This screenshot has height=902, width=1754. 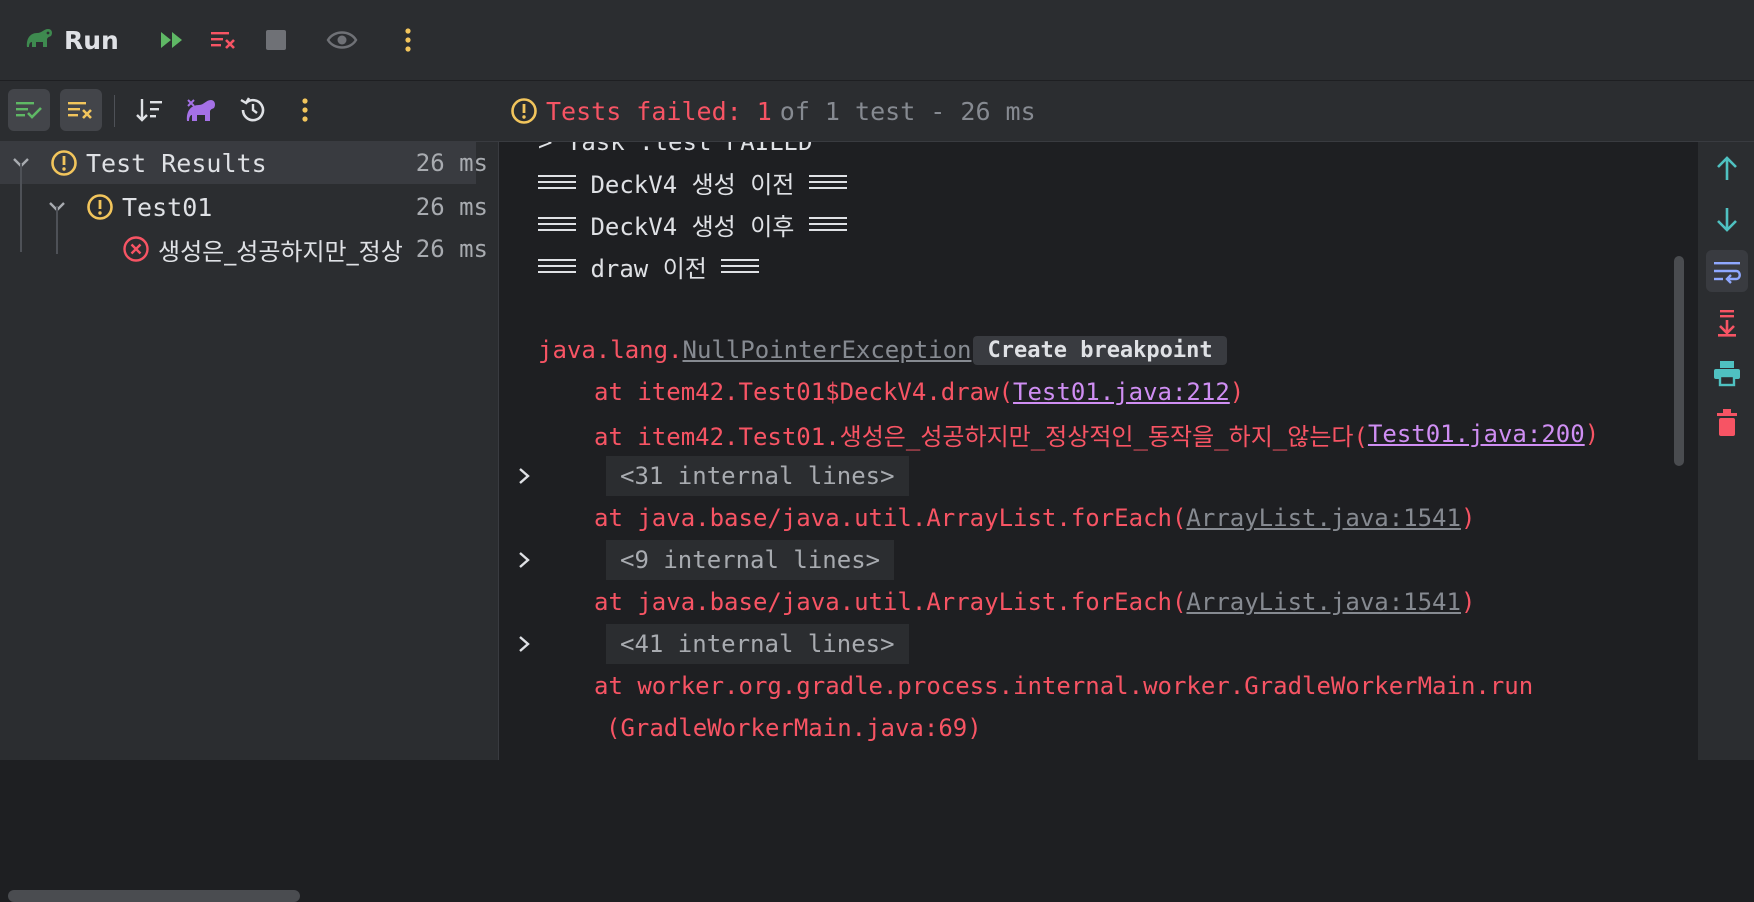 I want to click on clear-all-button, so click(x=1727, y=423).